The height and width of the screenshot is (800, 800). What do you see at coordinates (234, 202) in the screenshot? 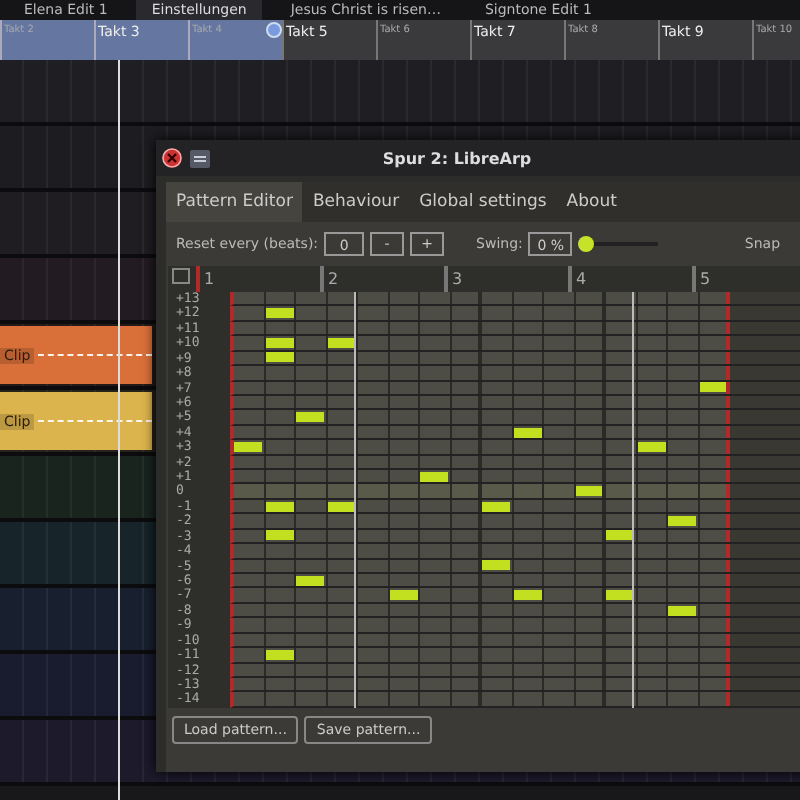
I see `tab: Pattern Editor` at bounding box center [234, 202].